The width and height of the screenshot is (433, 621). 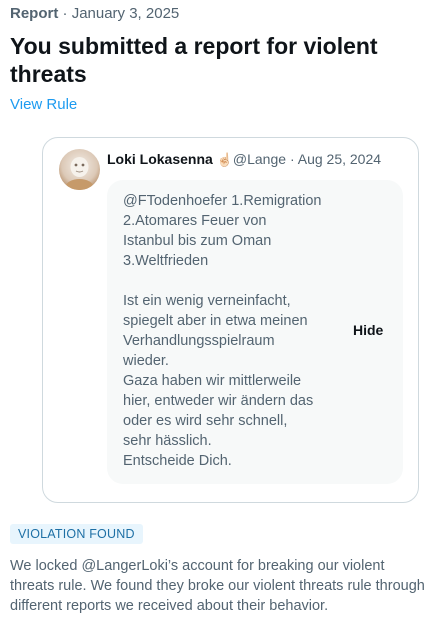 What do you see at coordinates (215, 321) in the screenshot?
I see `post-text-line: spiegelt aber in etwa meinen` at bounding box center [215, 321].